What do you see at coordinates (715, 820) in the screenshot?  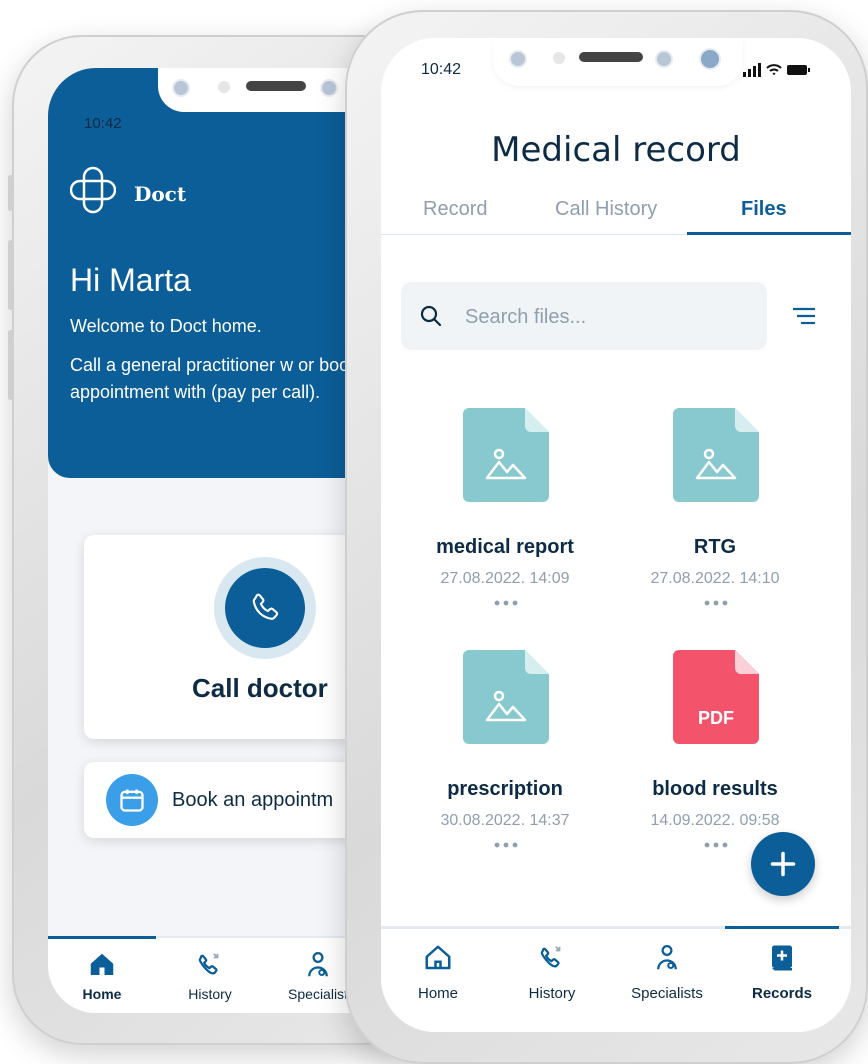 I see `file-date: 14.09.2022. 09:58` at bounding box center [715, 820].